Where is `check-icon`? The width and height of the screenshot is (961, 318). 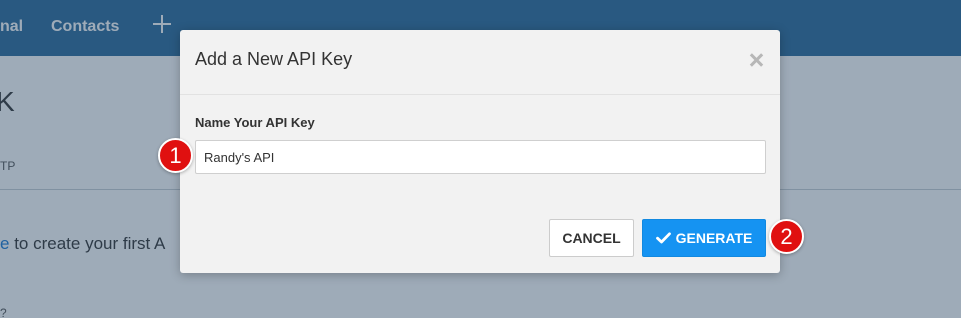 check-icon is located at coordinates (663, 238).